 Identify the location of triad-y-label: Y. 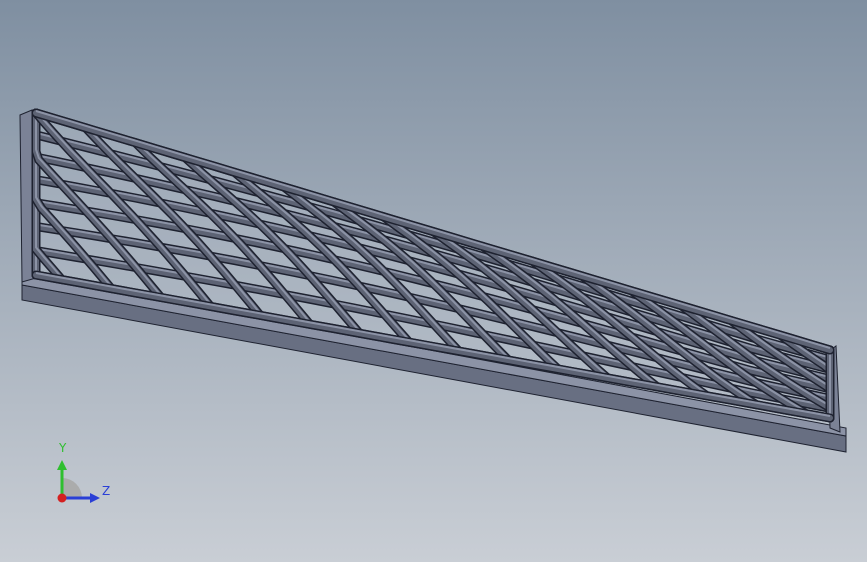
(63, 448).